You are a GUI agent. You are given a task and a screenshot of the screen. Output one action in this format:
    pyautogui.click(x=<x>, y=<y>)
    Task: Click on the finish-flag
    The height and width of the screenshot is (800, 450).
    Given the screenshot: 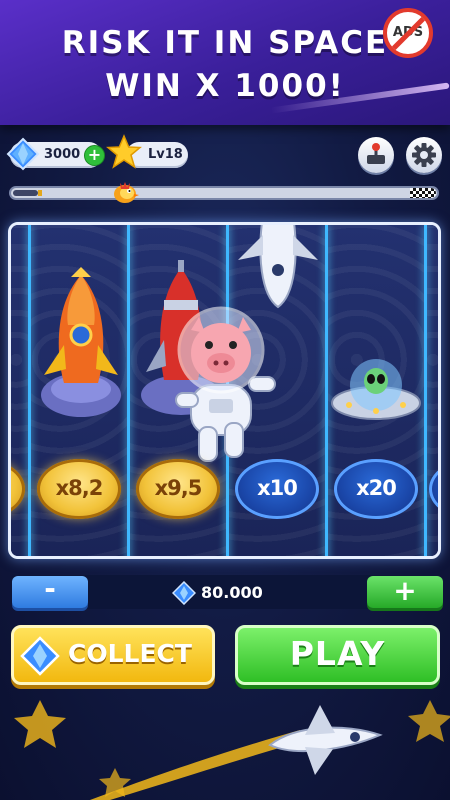 What is the action you would take?
    pyautogui.click(x=423, y=193)
    